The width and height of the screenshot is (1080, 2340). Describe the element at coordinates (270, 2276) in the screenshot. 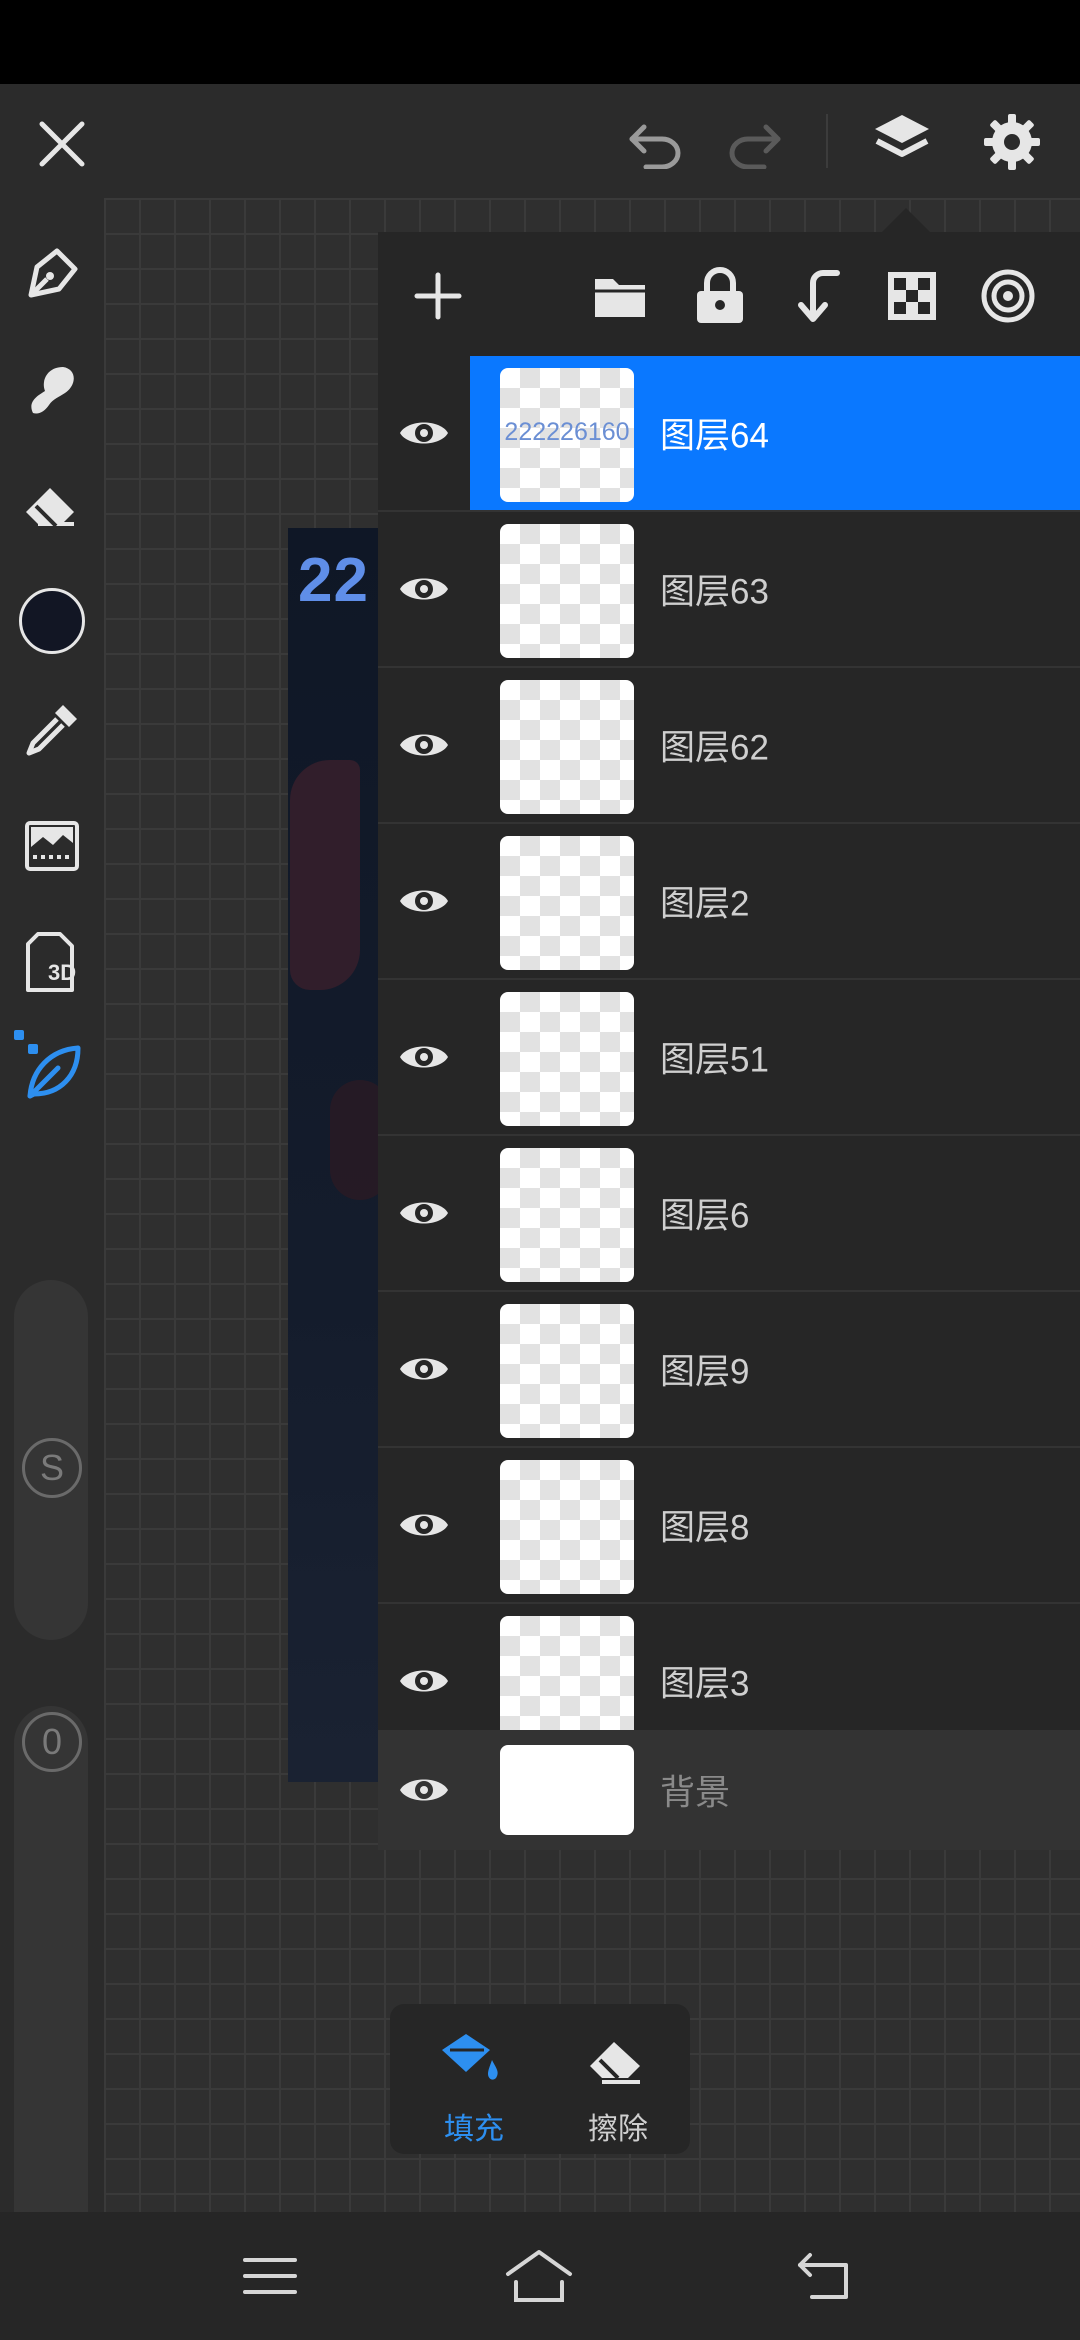

I see `menu-icon` at that location.